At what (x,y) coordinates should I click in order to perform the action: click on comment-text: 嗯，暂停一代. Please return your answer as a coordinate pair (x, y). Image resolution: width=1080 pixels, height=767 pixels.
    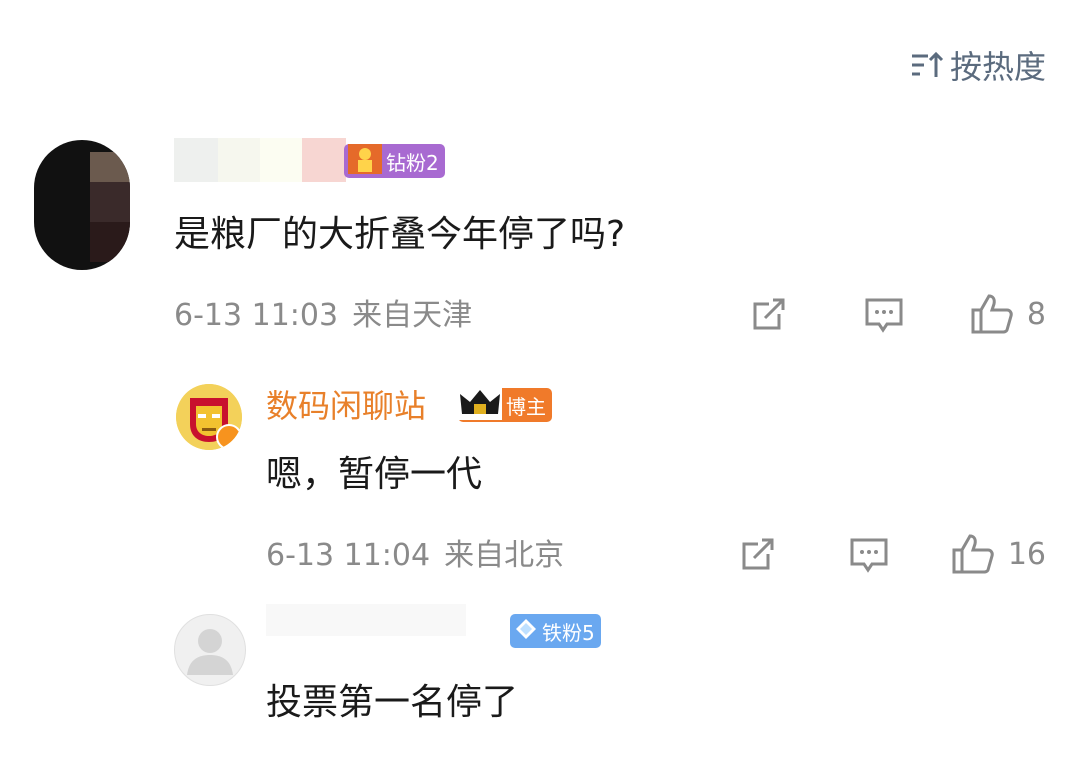
    Looking at the image, I should click on (374, 474).